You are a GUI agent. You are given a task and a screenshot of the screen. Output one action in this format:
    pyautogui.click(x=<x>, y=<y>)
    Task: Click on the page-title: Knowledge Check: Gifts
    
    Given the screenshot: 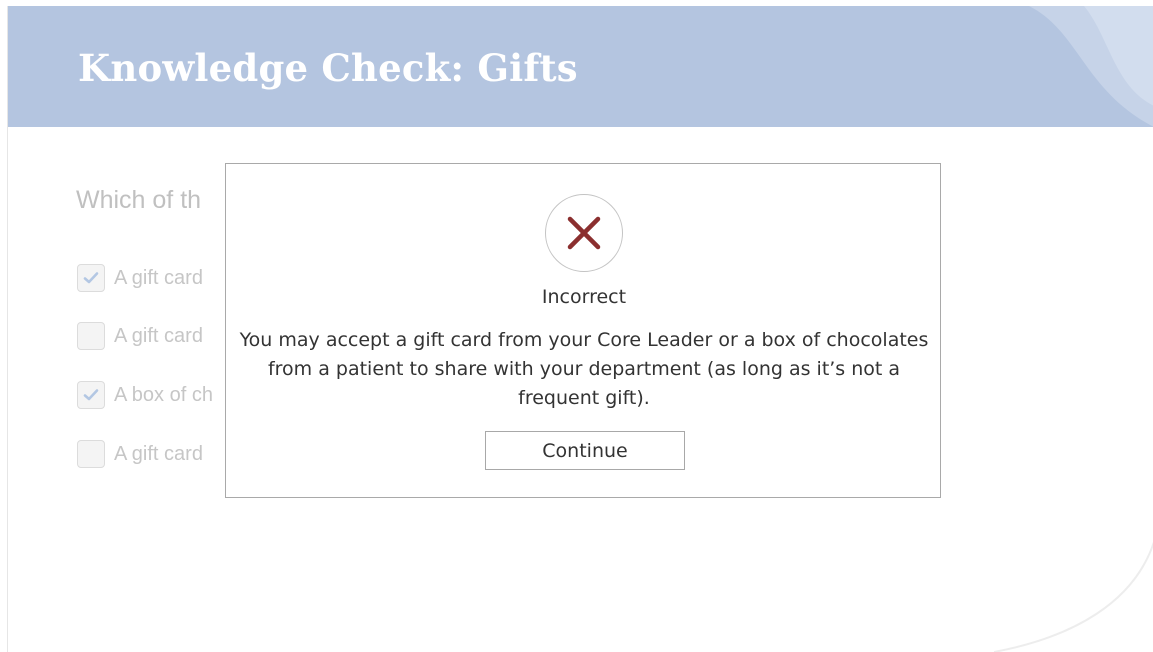 What is the action you would take?
    pyautogui.click(x=328, y=68)
    